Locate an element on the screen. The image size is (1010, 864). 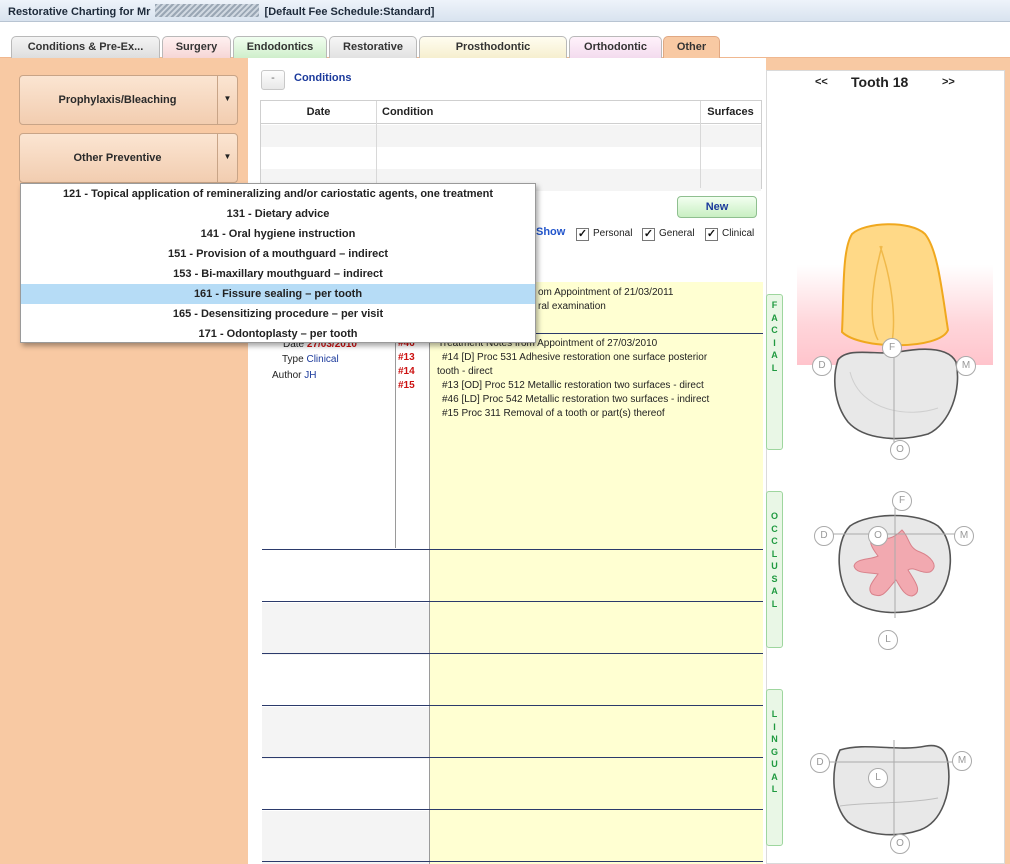
occlusal-surface-f: F is located at coordinates (902, 501).